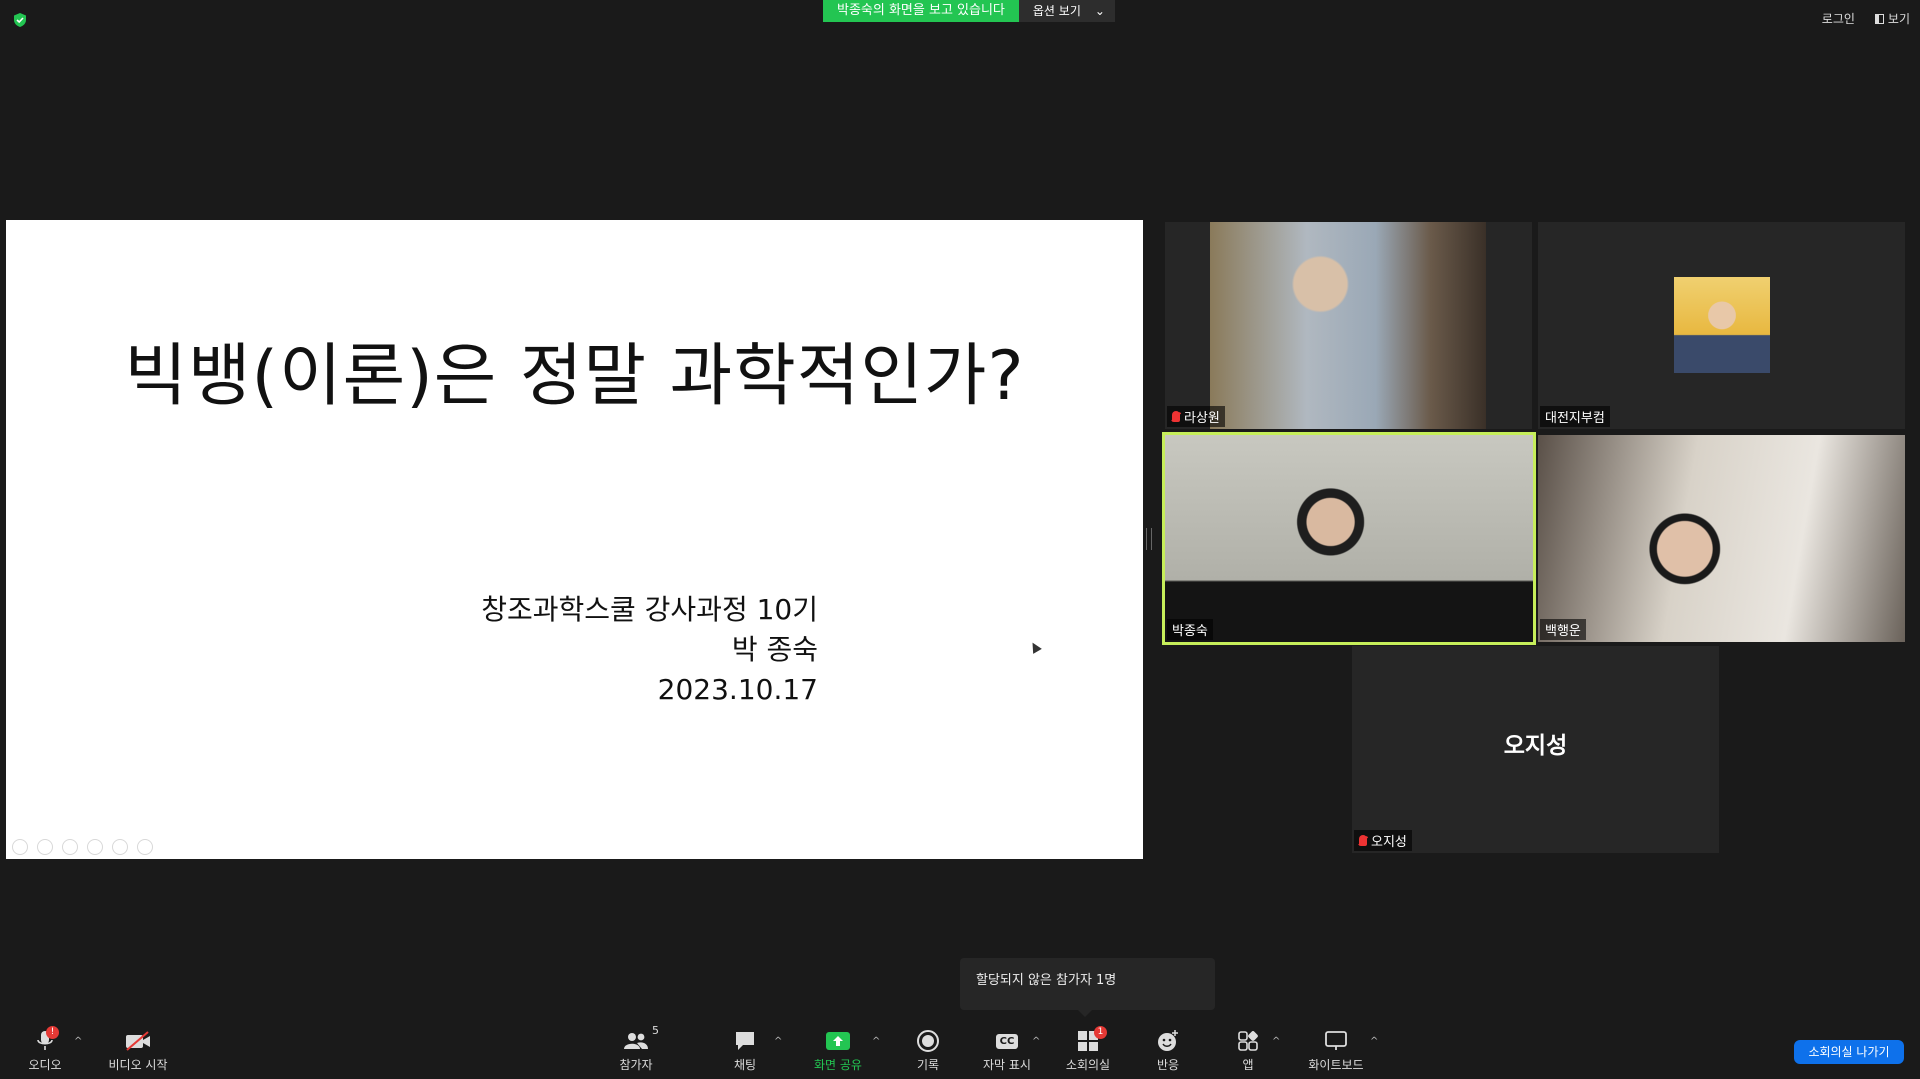 The width and height of the screenshot is (1920, 1079). Describe the element at coordinates (45, 1065) in the screenshot. I see `audio-label: 오디오` at that location.